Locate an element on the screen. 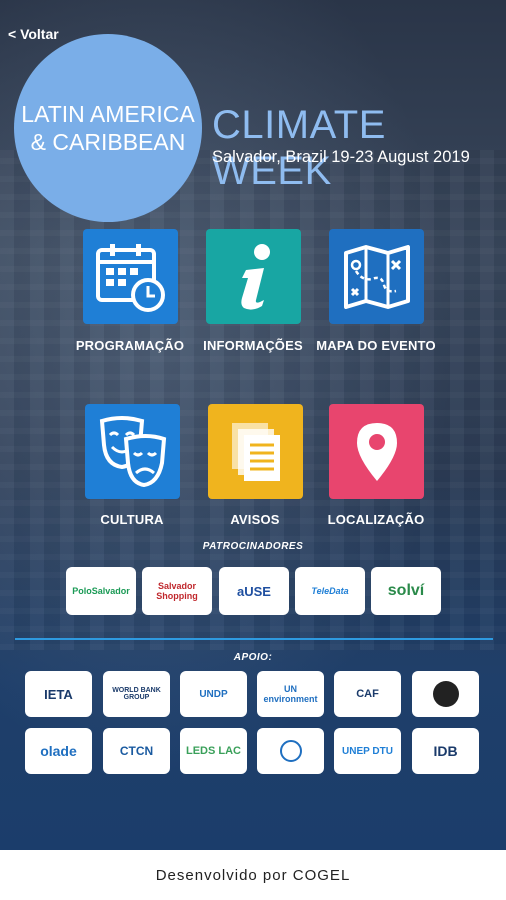 Image resolution: width=506 pixels, height=900 pixels. sponsor-logo-label: Salvador Shopping is located at coordinates (177, 591).